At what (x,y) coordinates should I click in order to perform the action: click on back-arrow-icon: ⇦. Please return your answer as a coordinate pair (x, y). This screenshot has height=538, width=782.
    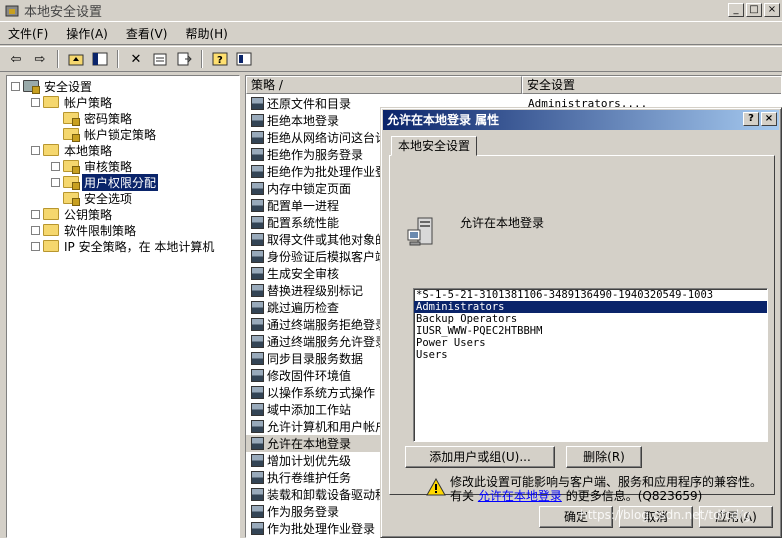
    Looking at the image, I should click on (16, 59).